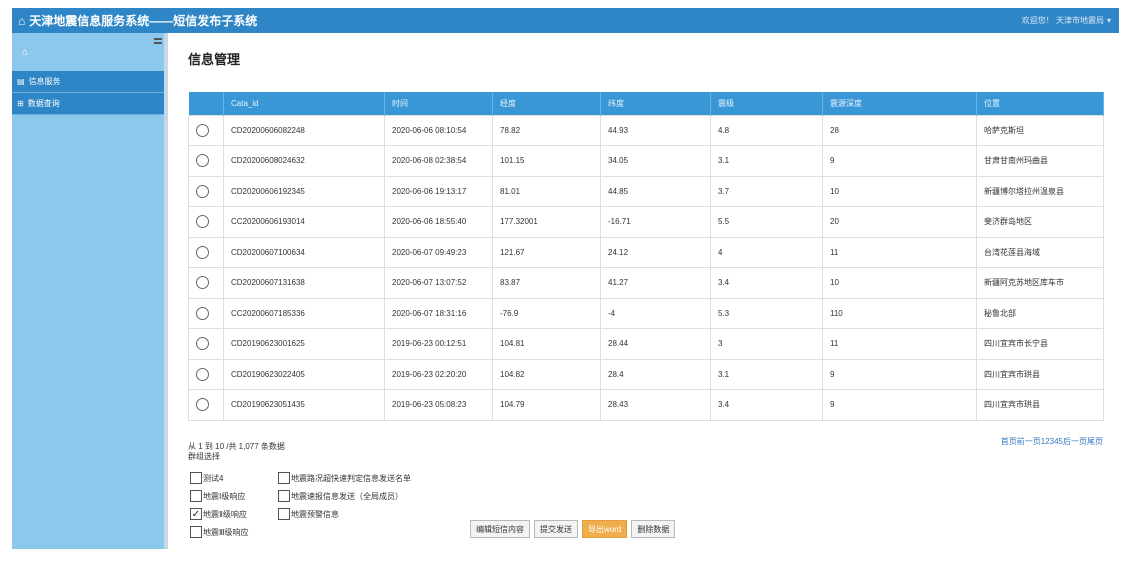 The width and height of the screenshot is (1127, 561). What do you see at coordinates (546, 313) in the screenshot?
I see `table-cell: -76.9` at bounding box center [546, 313].